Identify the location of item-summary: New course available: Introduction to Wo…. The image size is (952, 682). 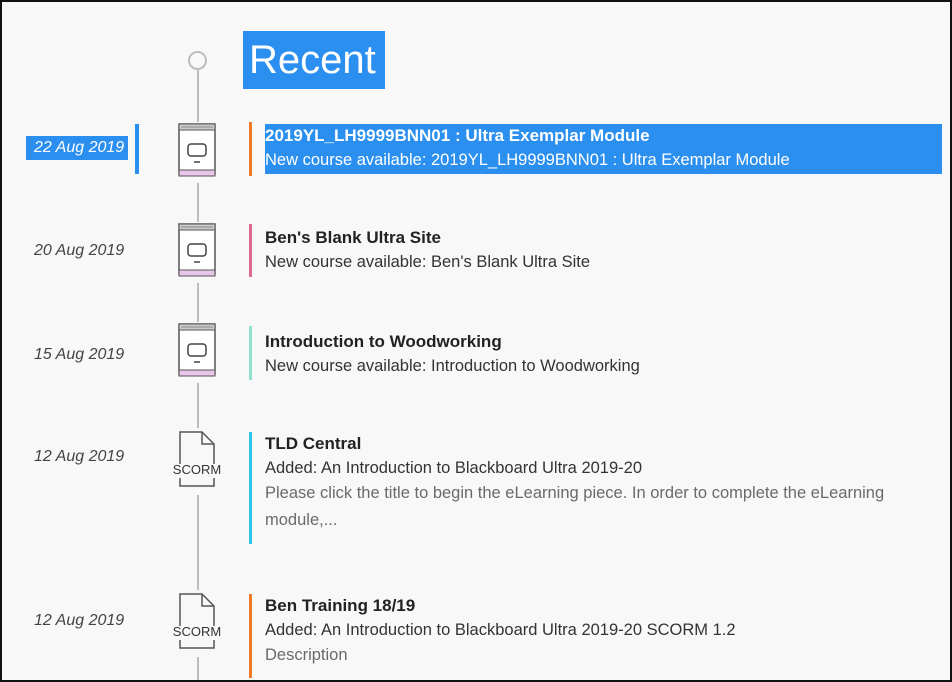
(452, 366).